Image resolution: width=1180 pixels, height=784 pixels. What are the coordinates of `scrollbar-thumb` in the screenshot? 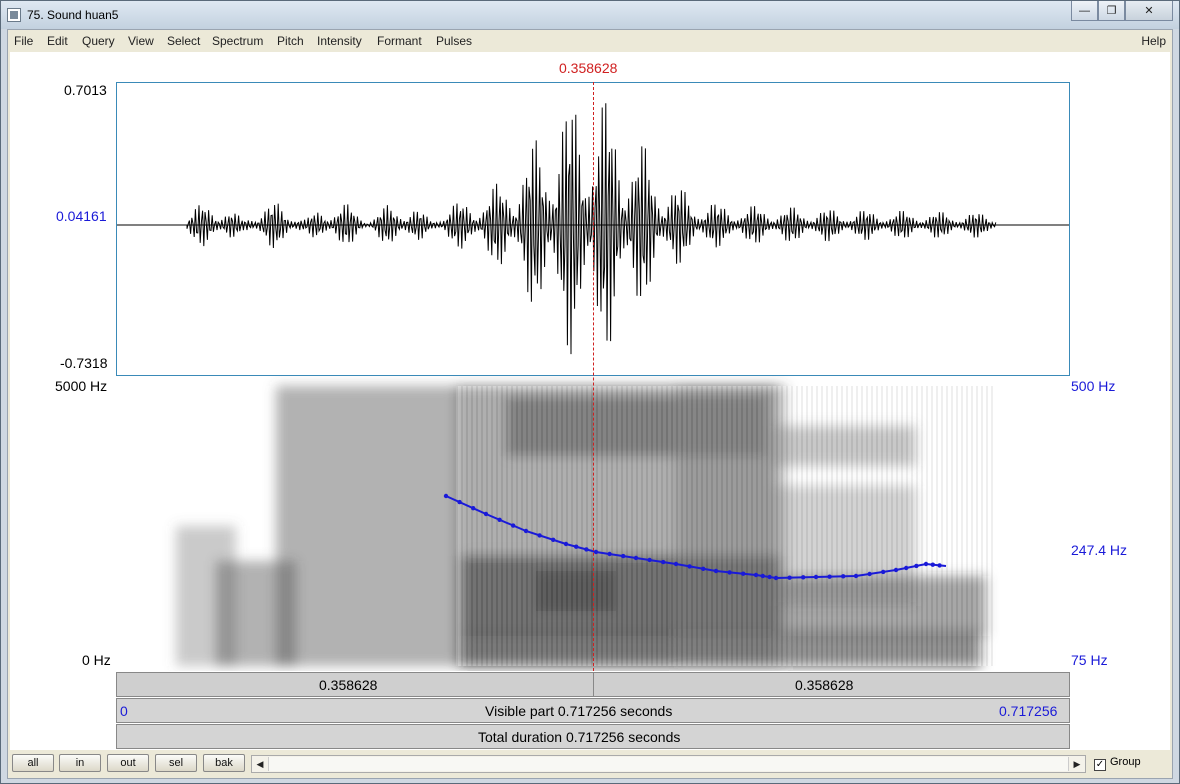 It's located at (668, 764).